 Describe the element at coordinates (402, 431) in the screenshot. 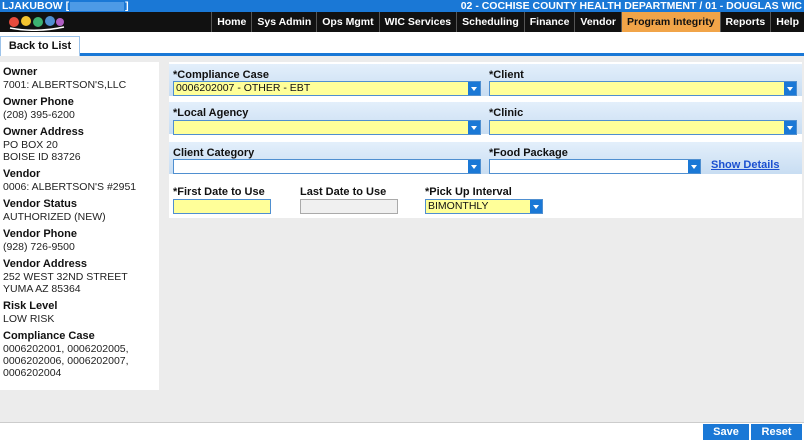

I see `action-bar: Save Reset` at that location.